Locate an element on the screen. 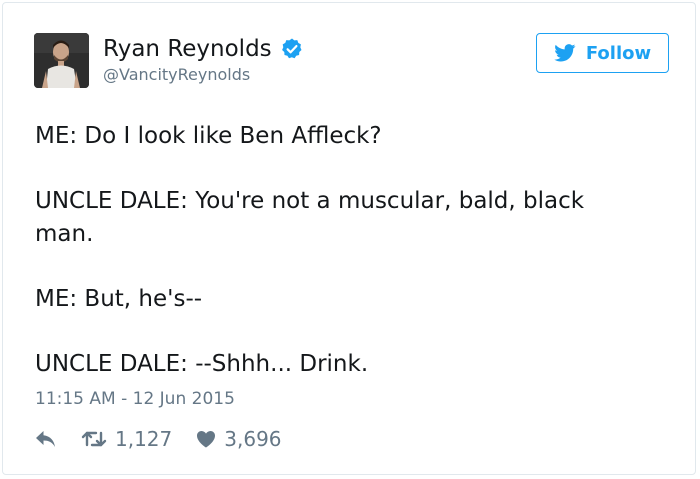 The width and height of the screenshot is (700, 479). reply-button is located at coordinates (46, 439).